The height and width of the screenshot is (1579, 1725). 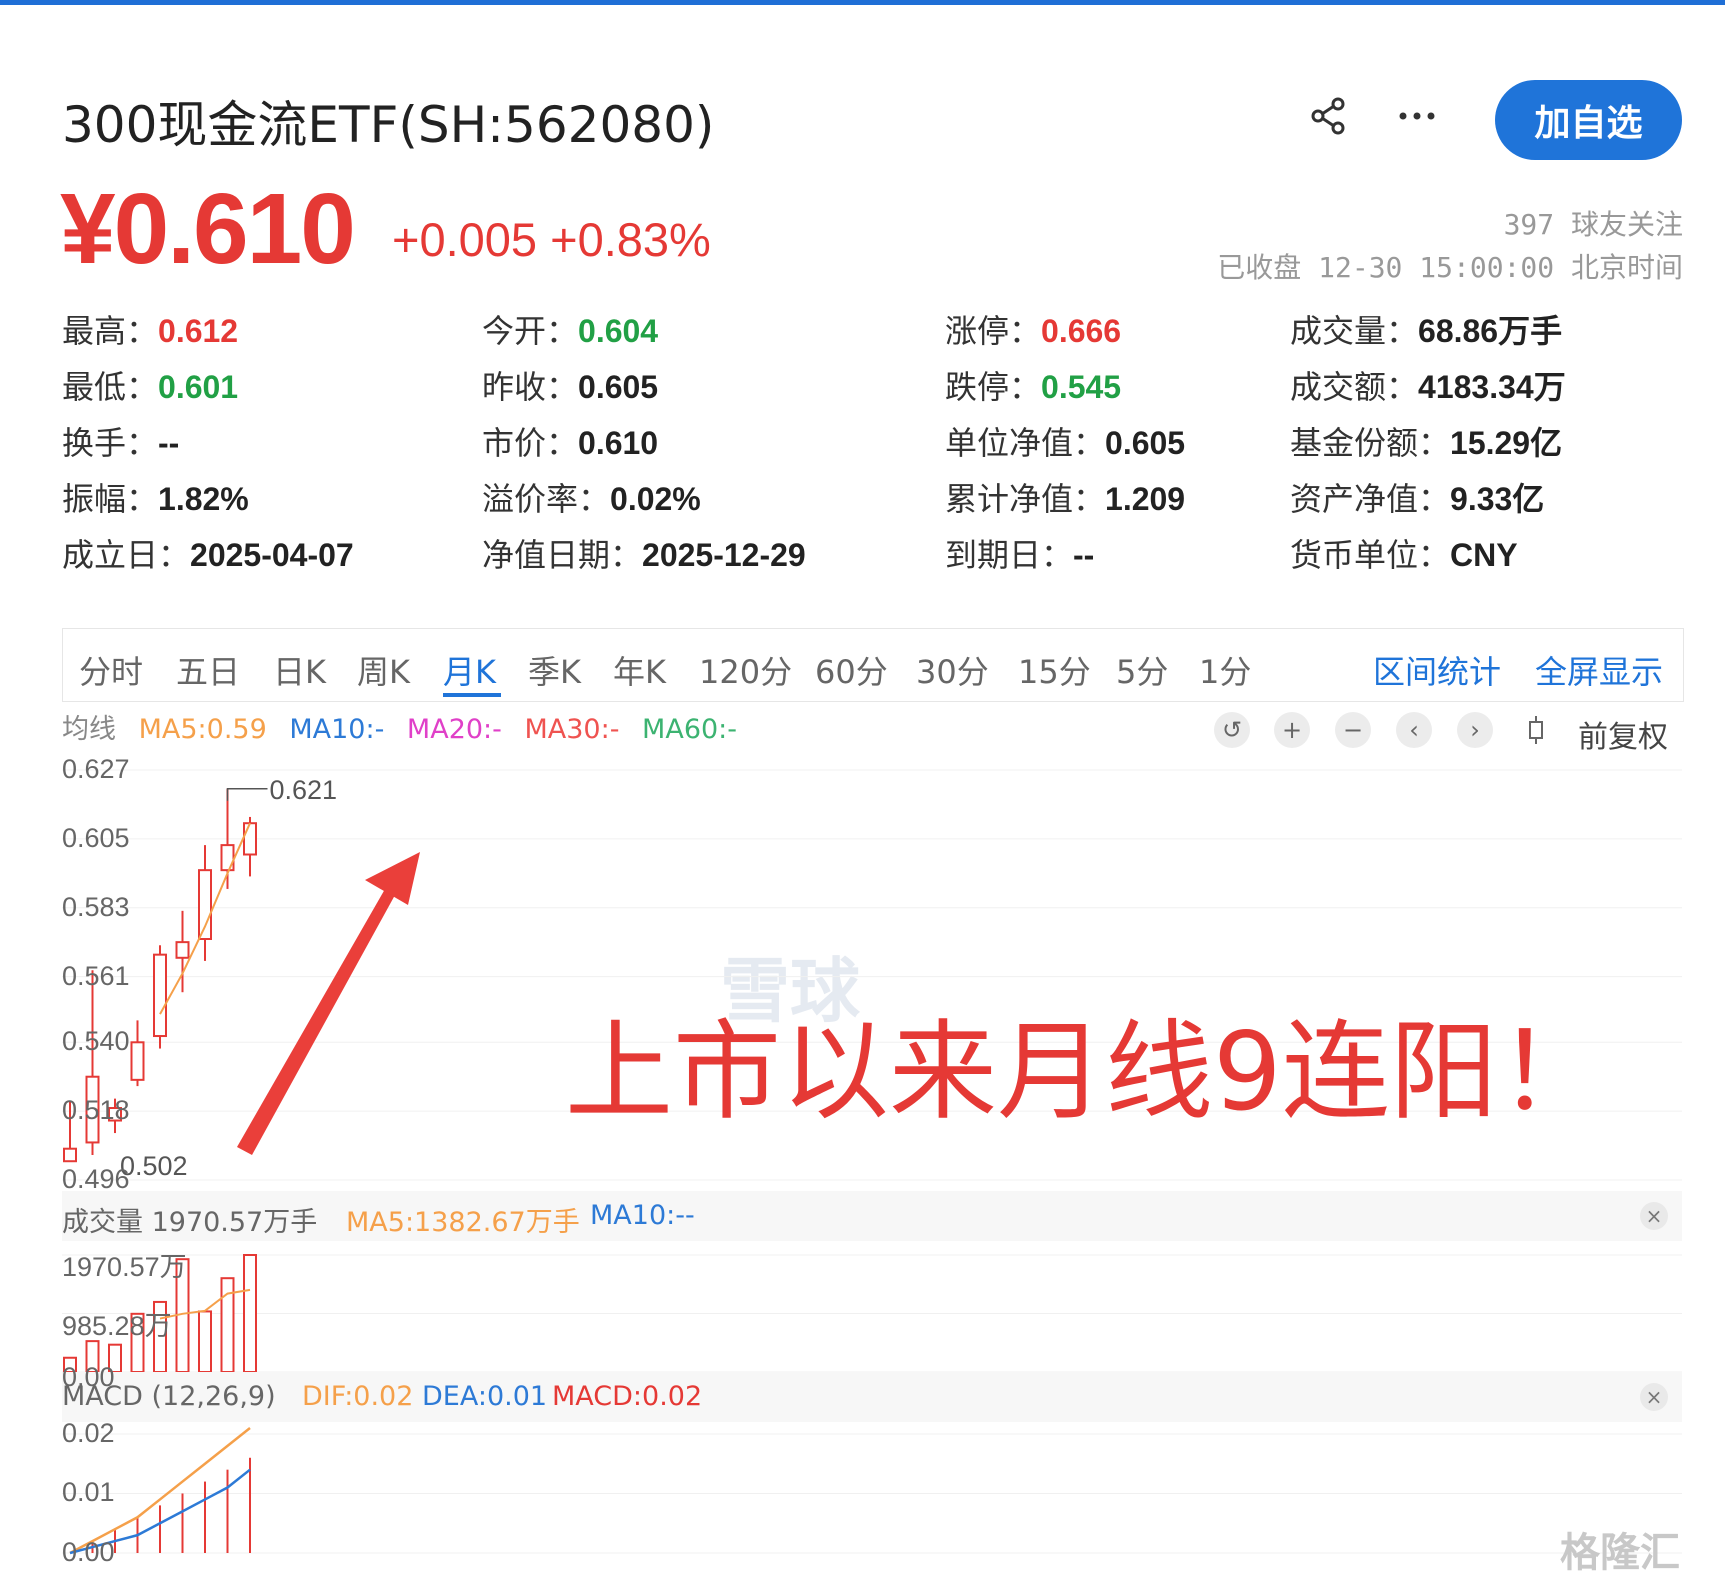 I want to click on max-marker-line, so click(x=247, y=794).